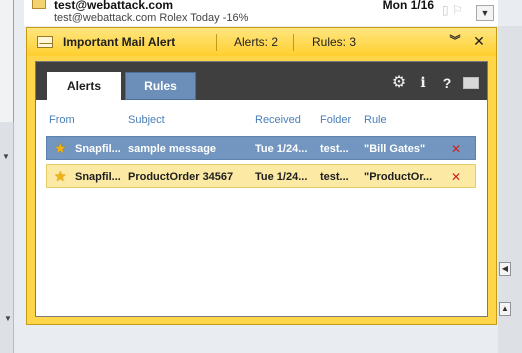 The width and height of the screenshot is (522, 353). Describe the element at coordinates (471, 83) in the screenshot. I see `mail-icon` at that location.